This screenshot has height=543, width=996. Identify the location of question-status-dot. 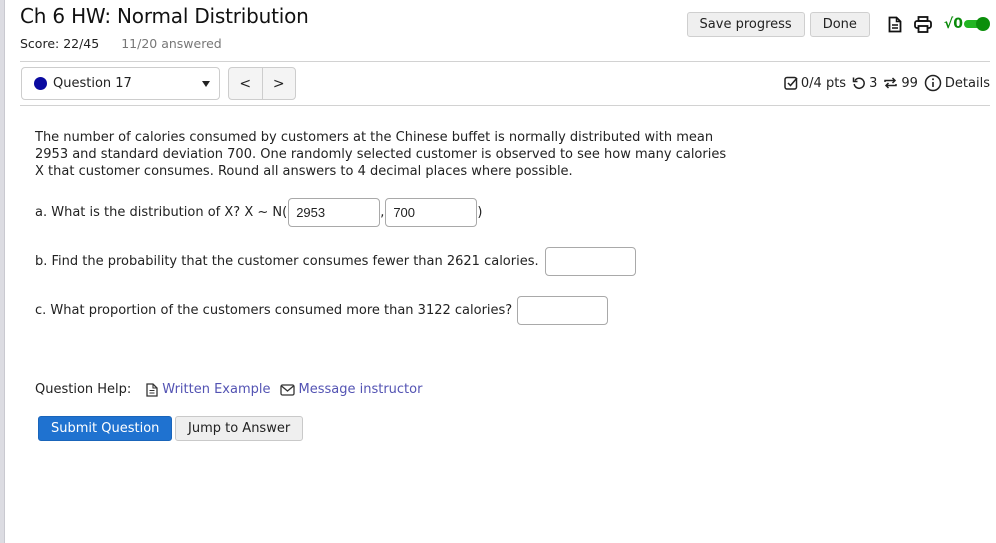
(40, 83).